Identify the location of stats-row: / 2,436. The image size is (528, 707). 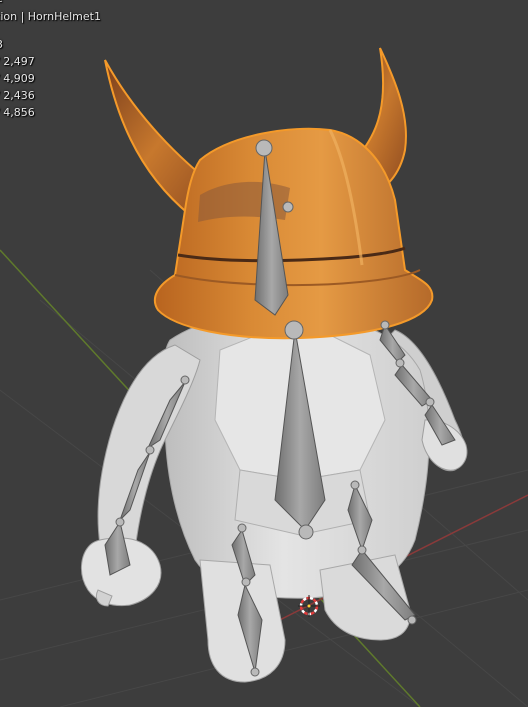
(17, 95).